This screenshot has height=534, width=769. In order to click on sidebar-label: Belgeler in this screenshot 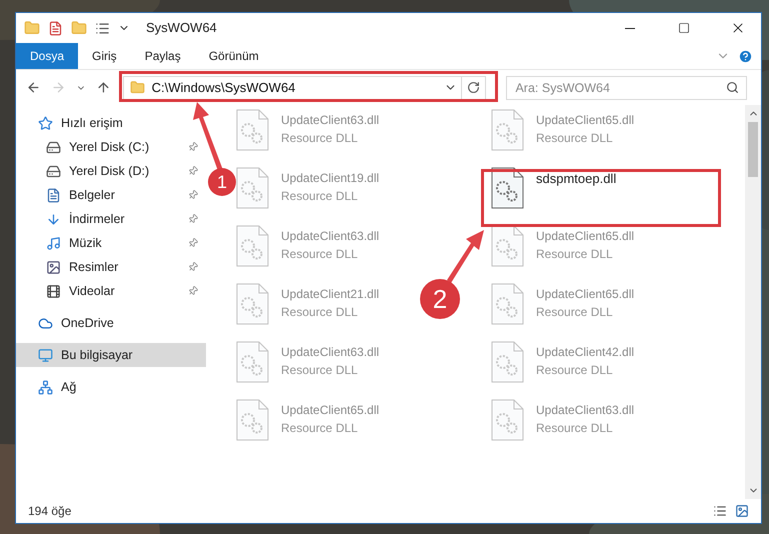, I will do `click(92, 195)`.